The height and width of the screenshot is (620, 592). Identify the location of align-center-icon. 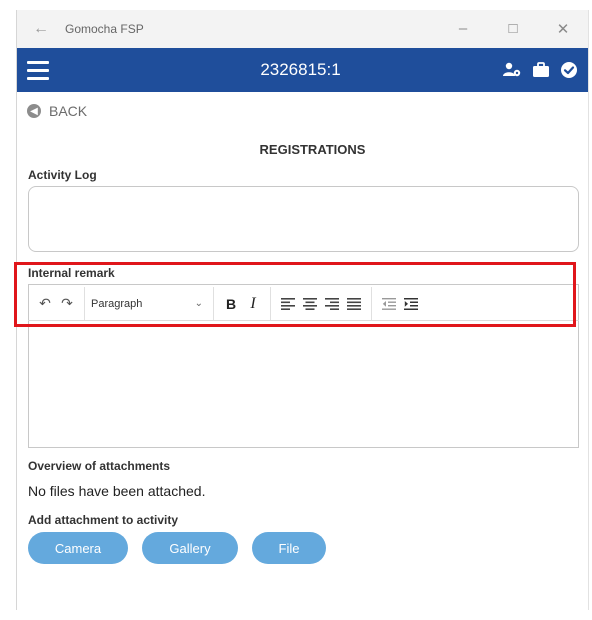
(310, 303).